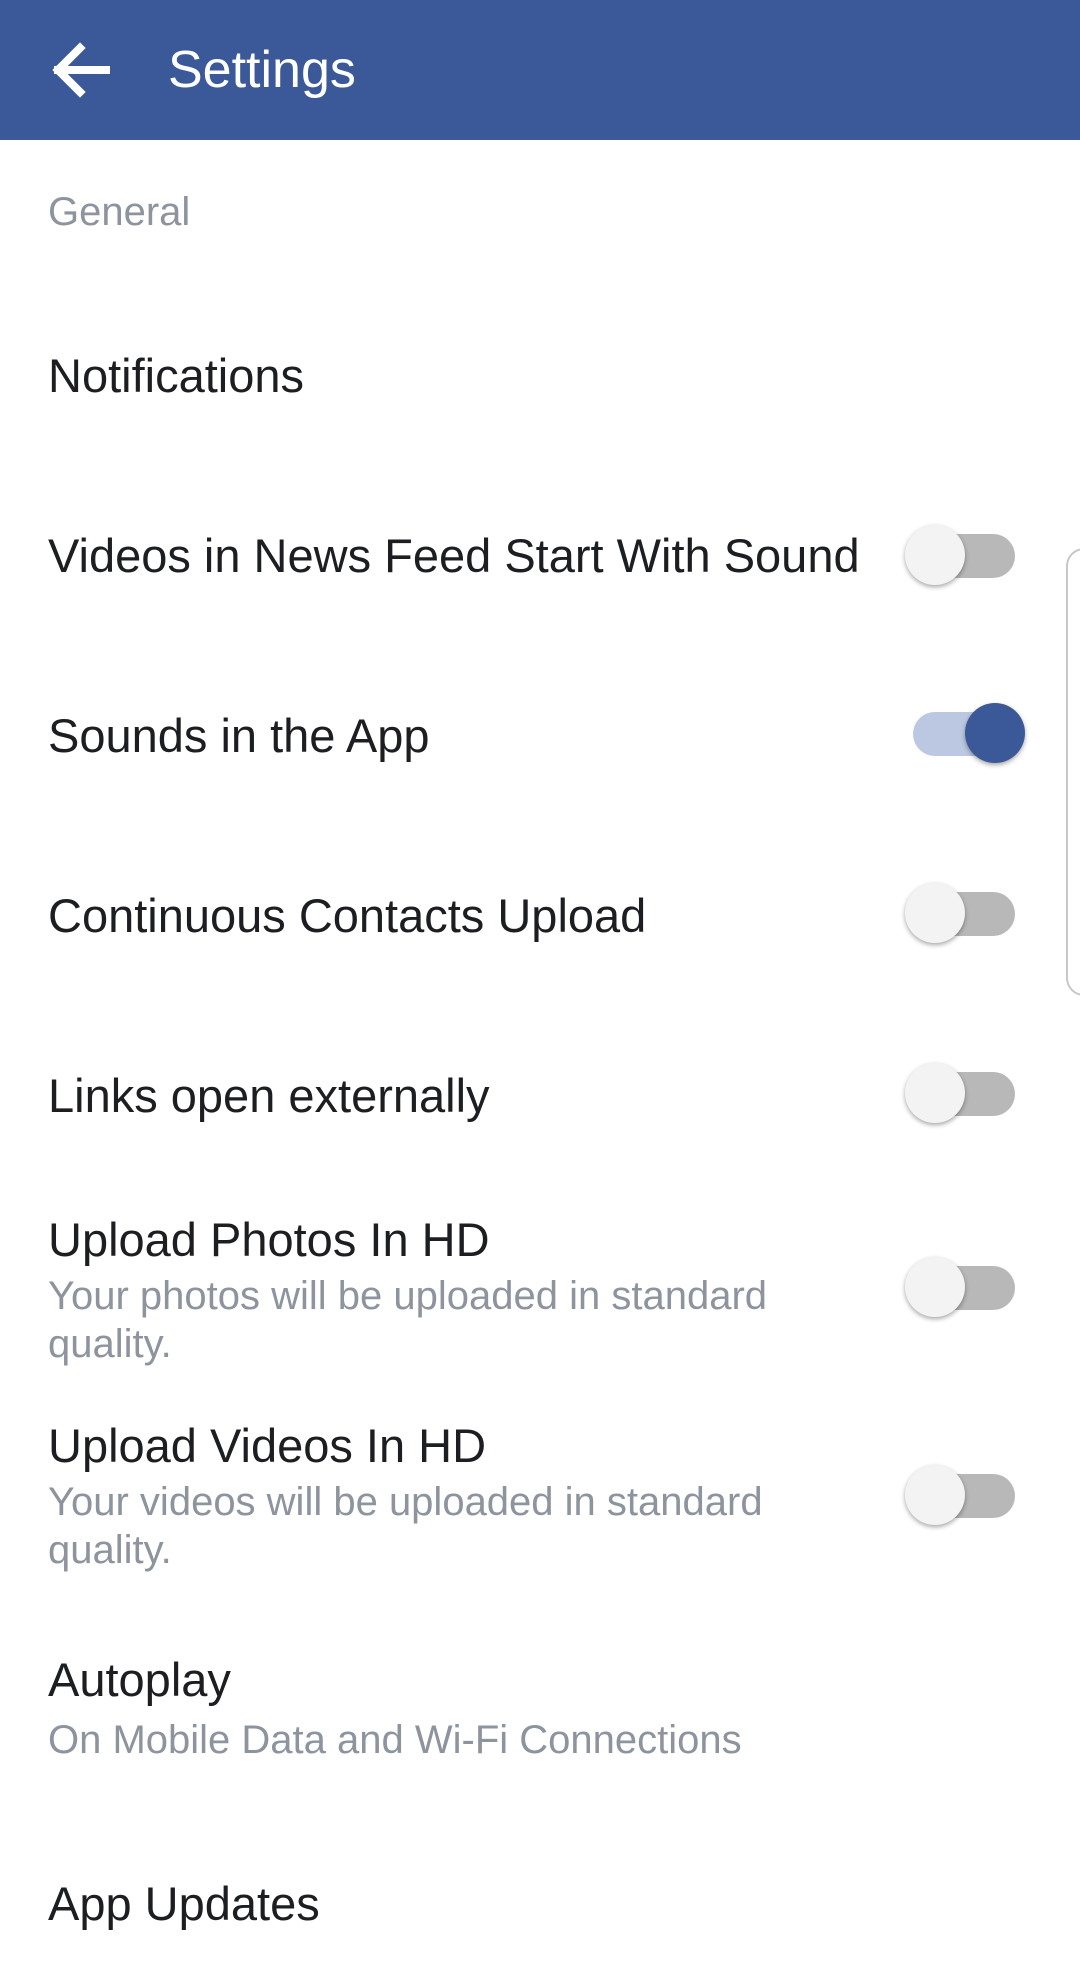  What do you see at coordinates (1073, 772) in the screenshot?
I see `edge-panel-handle` at bounding box center [1073, 772].